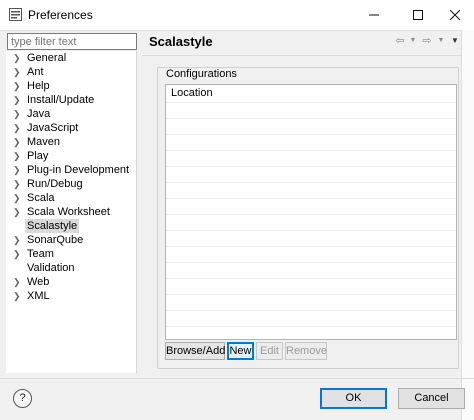 This screenshot has width=474, height=420. I want to click on preferences-app-icon, so click(15, 14).